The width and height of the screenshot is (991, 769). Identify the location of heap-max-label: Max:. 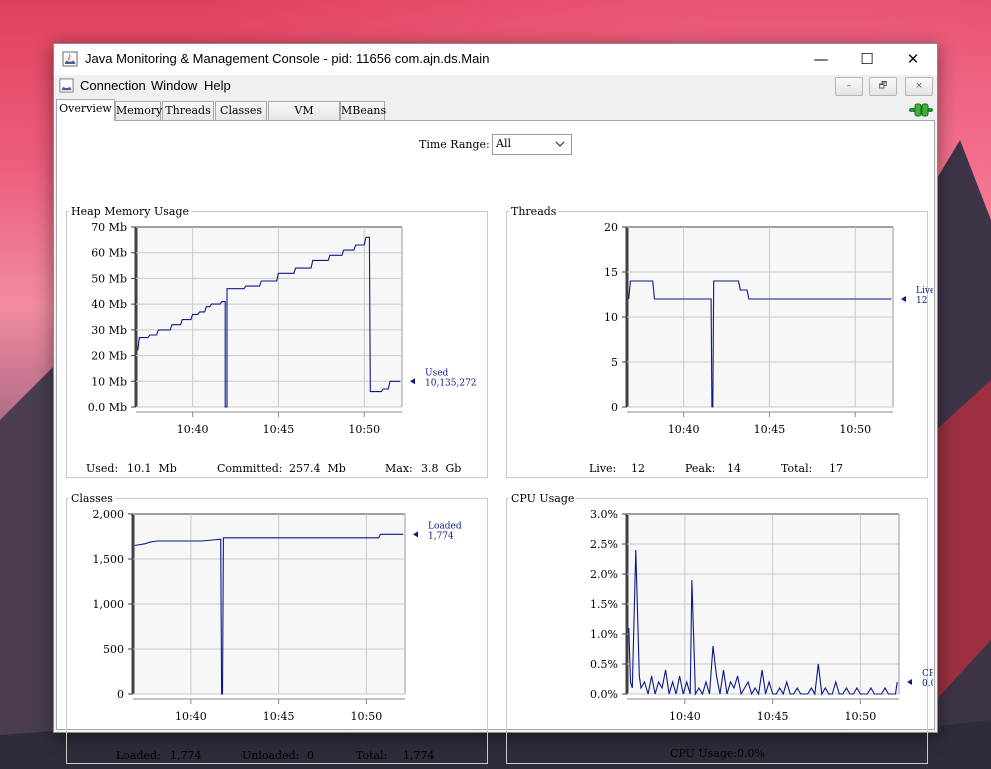
(399, 468).